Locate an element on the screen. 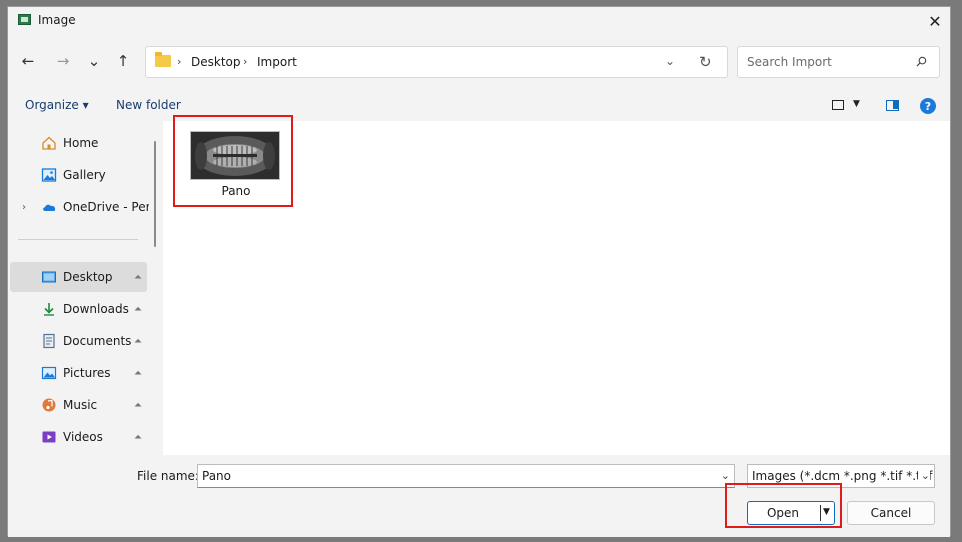 The height and width of the screenshot is (542, 962). documents-icon is located at coordinates (49, 341).